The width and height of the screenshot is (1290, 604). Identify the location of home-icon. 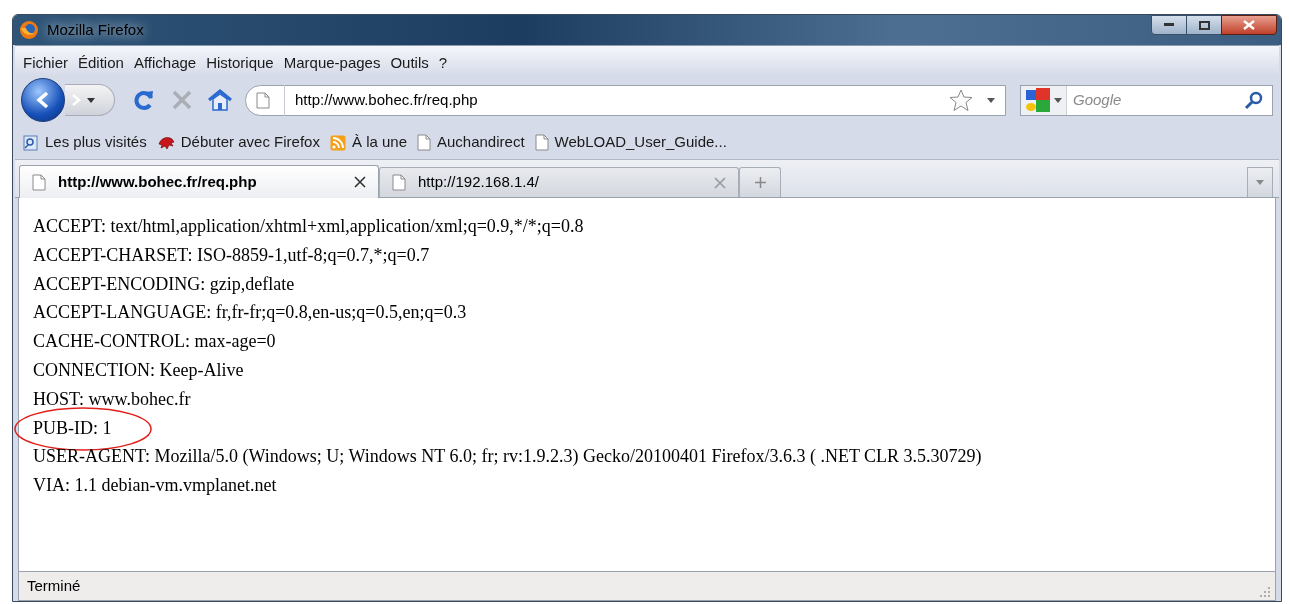
(220, 100).